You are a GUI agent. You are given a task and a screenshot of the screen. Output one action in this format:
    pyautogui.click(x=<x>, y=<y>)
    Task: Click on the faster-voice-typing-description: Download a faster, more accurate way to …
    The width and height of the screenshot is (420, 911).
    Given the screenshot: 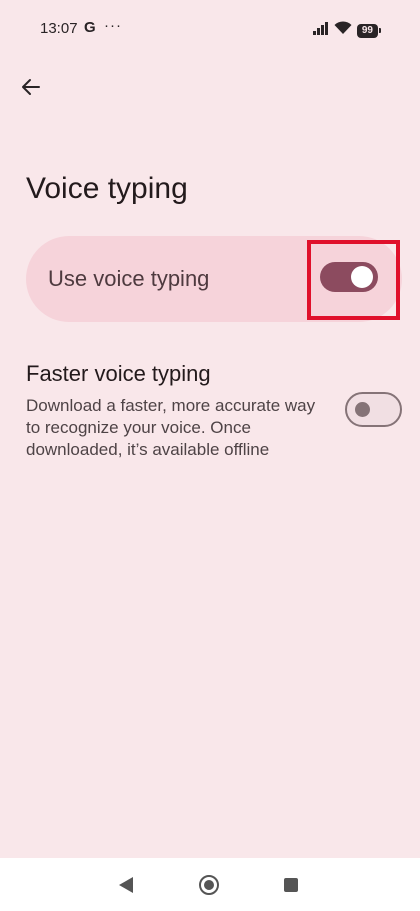 What is the action you would take?
    pyautogui.click(x=171, y=427)
    